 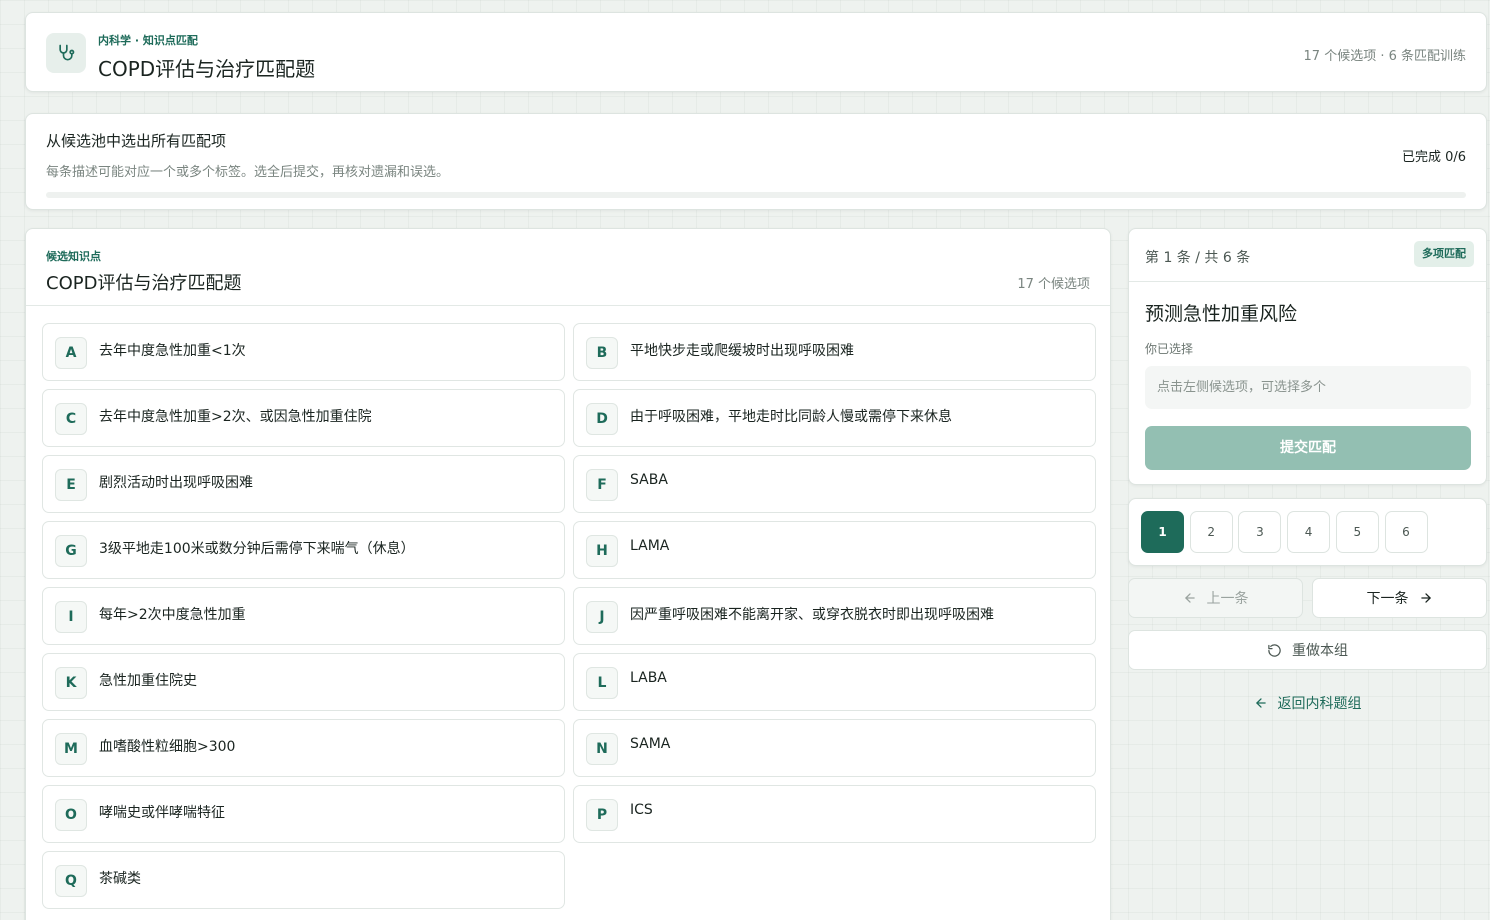 What do you see at coordinates (148, 40) in the screenshot?
I see `breadcrumb: 内科学 · 知识点匹配` at bounding box center [148, 40].